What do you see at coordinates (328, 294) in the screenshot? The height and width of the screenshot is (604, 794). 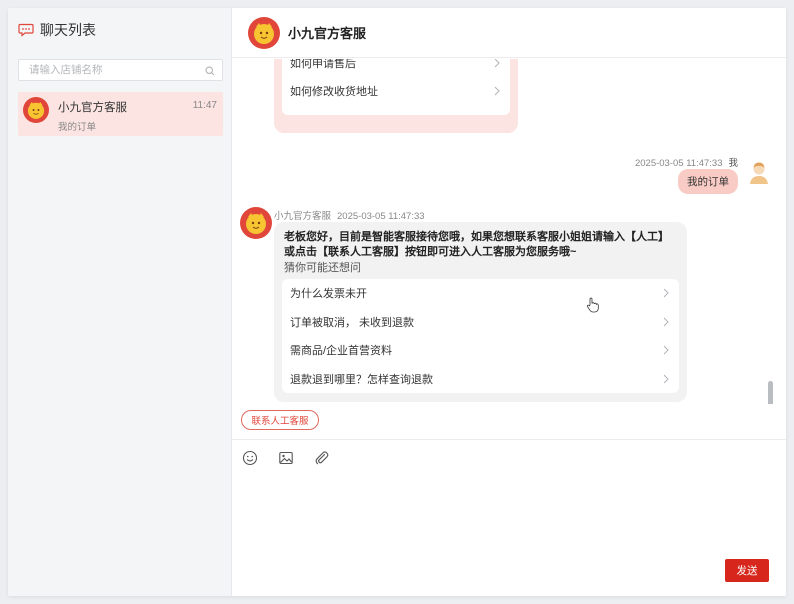 I see `suggestion-option-label: 为什么发票未开` at bounding box center [328, 294].